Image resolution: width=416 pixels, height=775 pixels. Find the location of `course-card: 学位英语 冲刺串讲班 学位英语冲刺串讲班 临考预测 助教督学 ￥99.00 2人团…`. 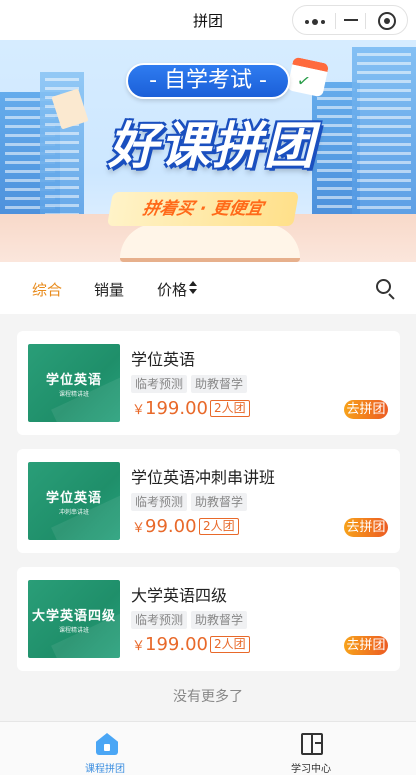

course-card: 学位英语 冲刺串讲班 学位英语冲刺串讲班 临考预测 助教督学 ￥99.00 2人团… is located at coordinates (208, 501).